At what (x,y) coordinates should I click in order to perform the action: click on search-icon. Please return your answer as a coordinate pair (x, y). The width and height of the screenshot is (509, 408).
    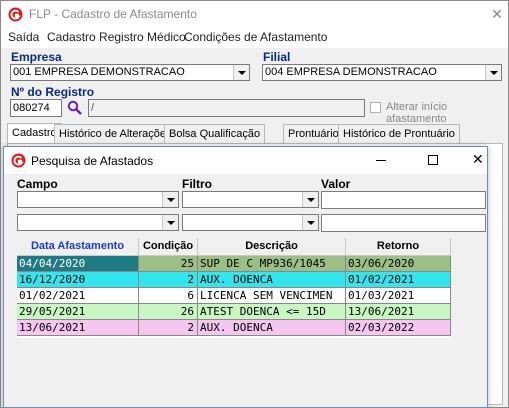
    Looking at the image, I should click on (75, 108).